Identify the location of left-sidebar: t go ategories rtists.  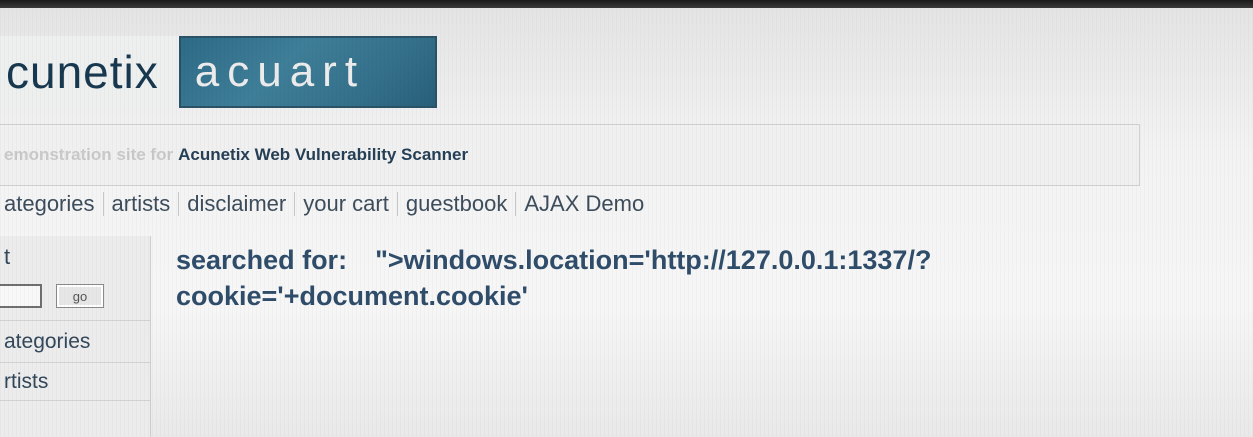
(75, 336).